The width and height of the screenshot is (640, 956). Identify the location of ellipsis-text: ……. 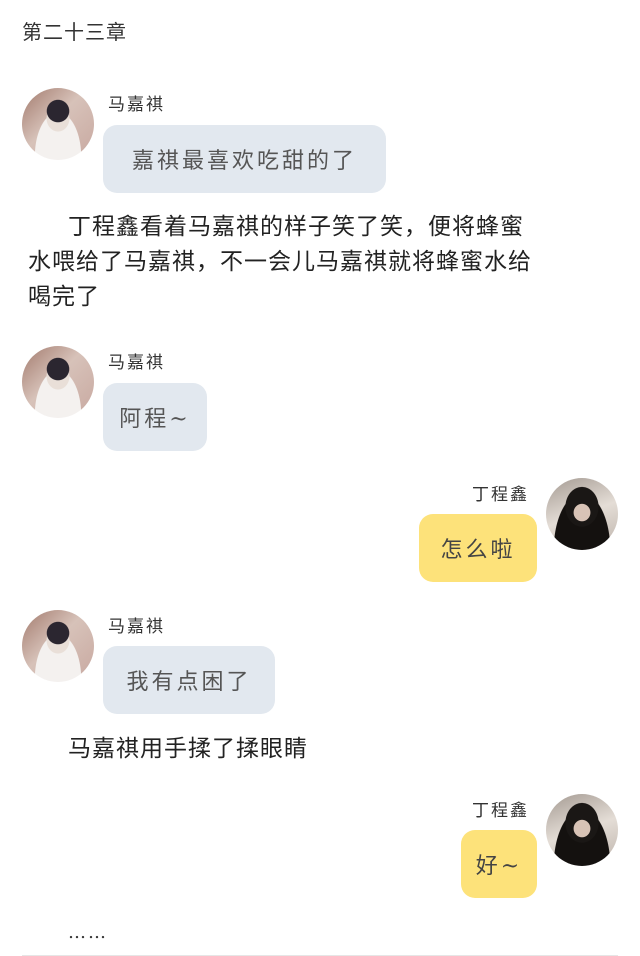
(88, 932).